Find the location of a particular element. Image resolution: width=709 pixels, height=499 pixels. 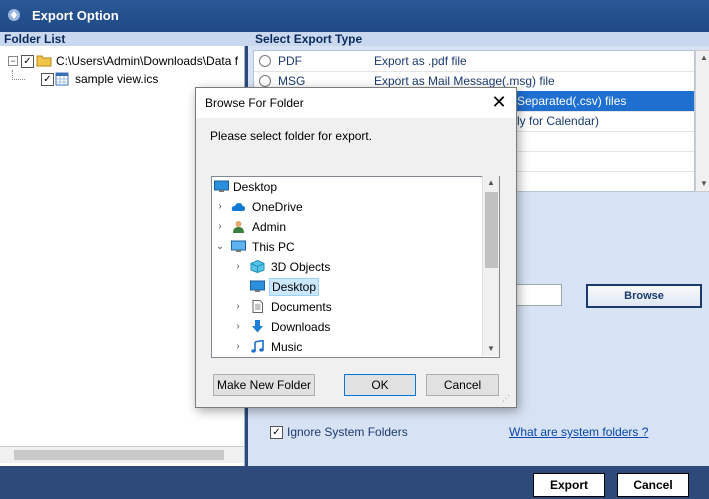

option-description: Export as .pdf file is located at coordinates (420, 61).